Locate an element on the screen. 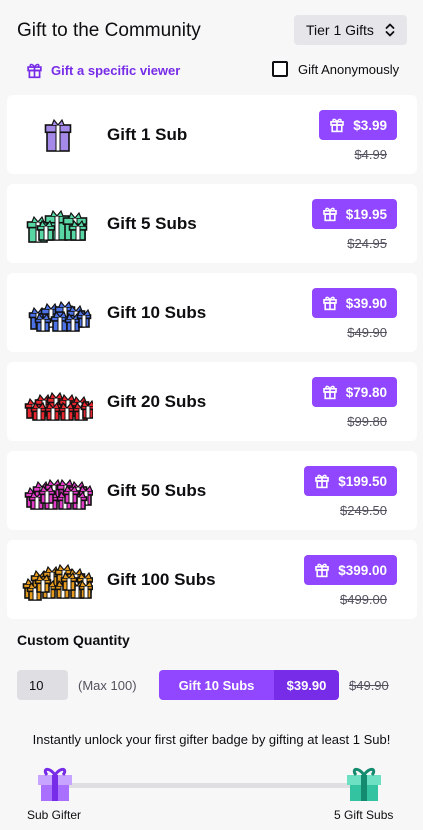 This screenshot has height=830, width=423. gift-price-label: $199.50 is located at coordinates (362, 481).